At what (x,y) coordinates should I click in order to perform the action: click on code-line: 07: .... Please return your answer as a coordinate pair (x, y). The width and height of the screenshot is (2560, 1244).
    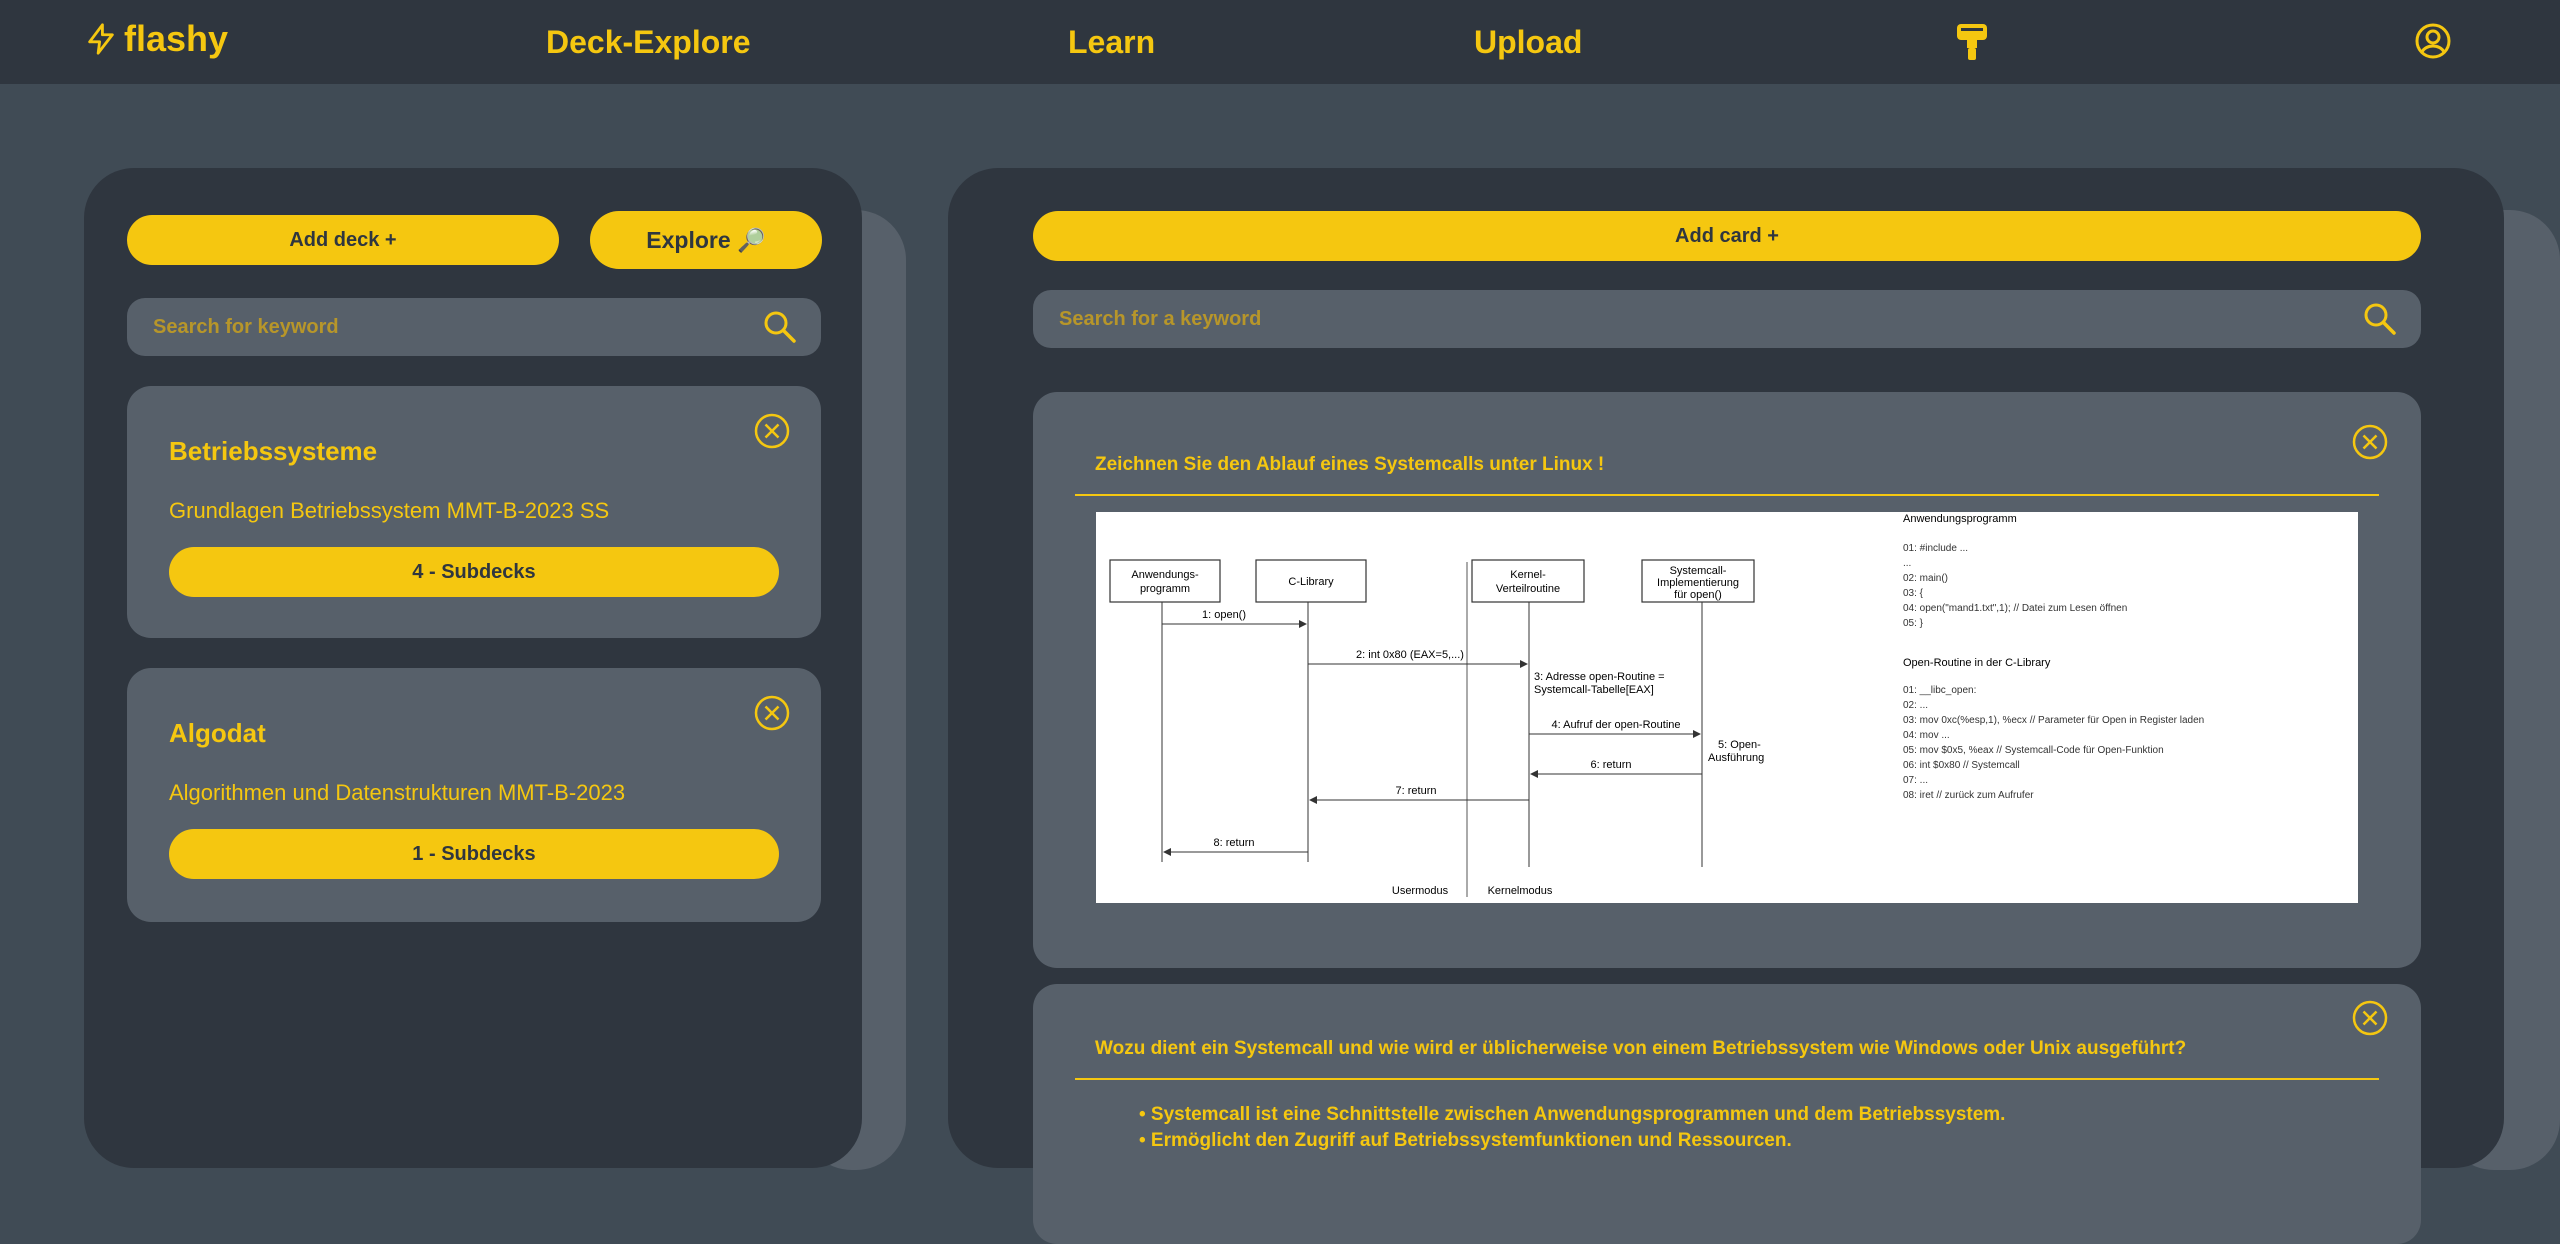
    Looking at the image, I should click on (1915, 780).